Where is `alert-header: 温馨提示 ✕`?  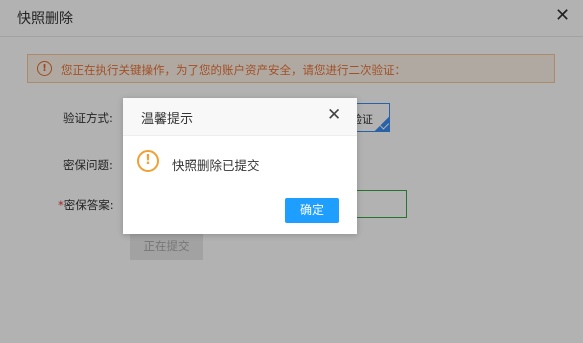
alert-header: 温馨提示 ✕ is located at coordinates (240, 117).